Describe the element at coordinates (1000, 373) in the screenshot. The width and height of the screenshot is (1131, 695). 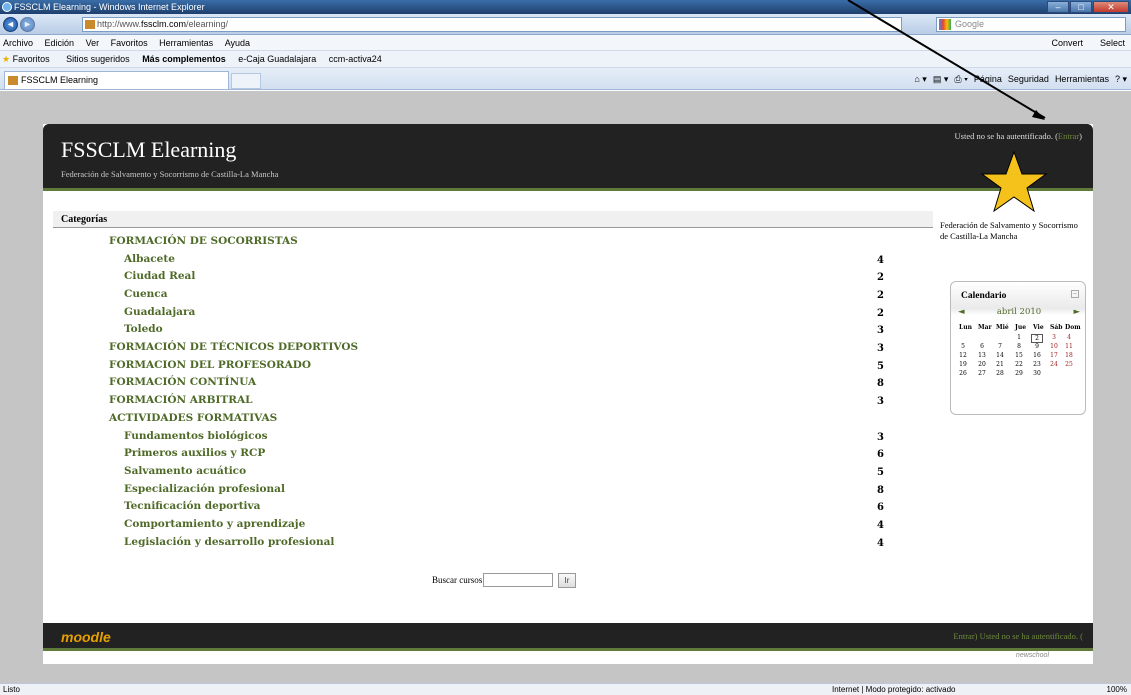
I see `calendar-day: 28` at that location.